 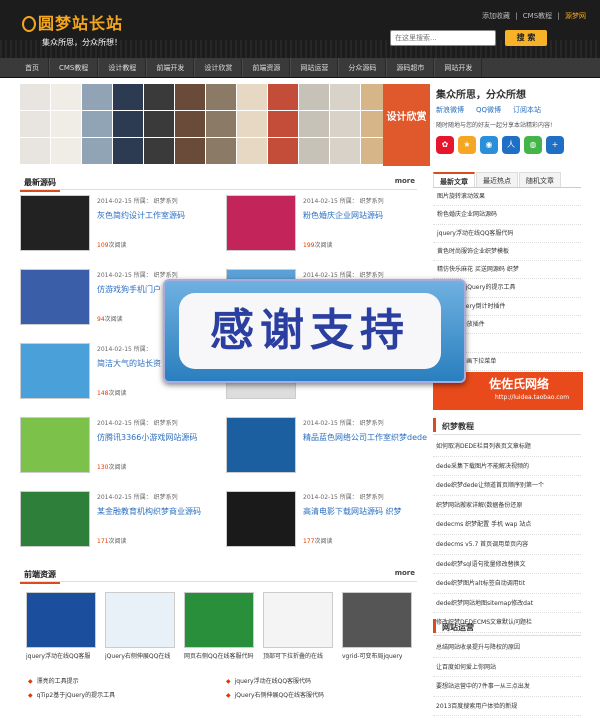 What do you see at coordinates (159, 437) in the screenshot?
I see `item-title: 仿腾讯3366小游戏网站源码` at bounding box center [159, 437].